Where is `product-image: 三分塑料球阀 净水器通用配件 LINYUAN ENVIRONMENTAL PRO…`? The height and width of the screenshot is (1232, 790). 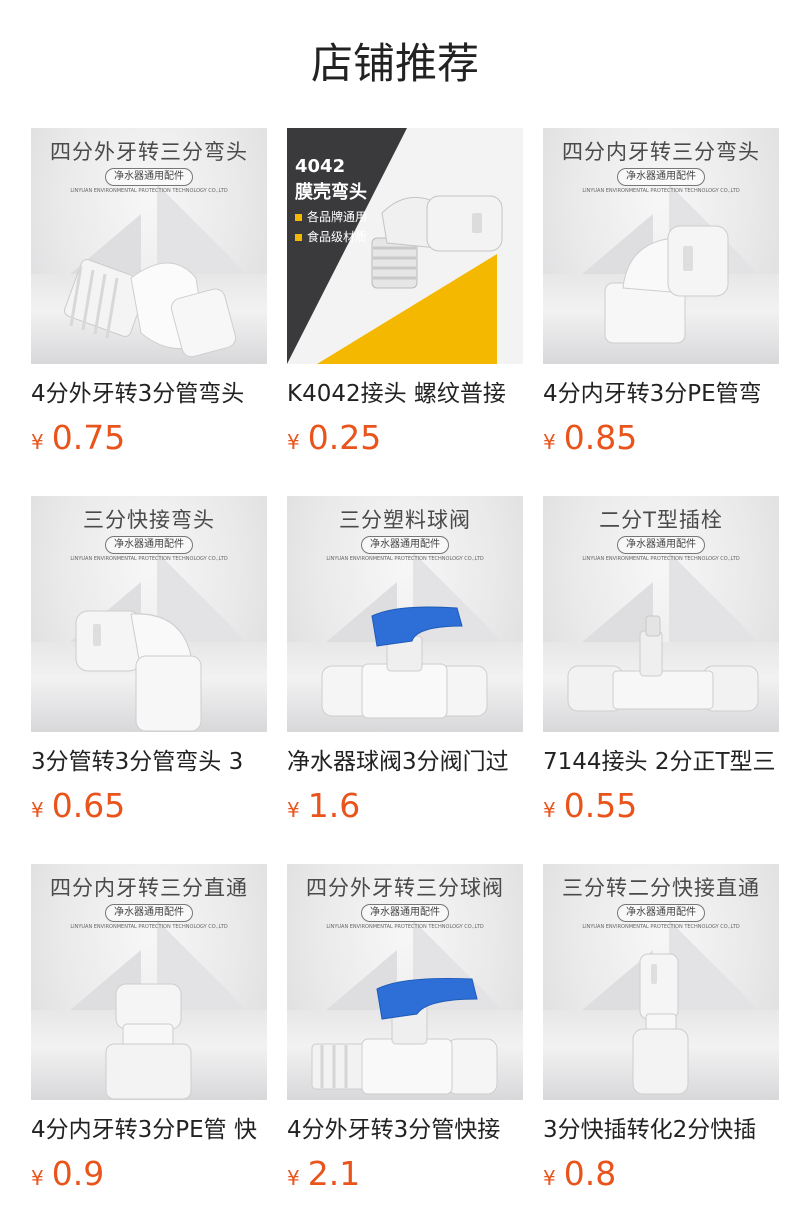 product-image: 三分塑料球阀 净水器通用配件 LINYUAN ENVIRONMENTAL PRO… is located at coordinates (405, 614).